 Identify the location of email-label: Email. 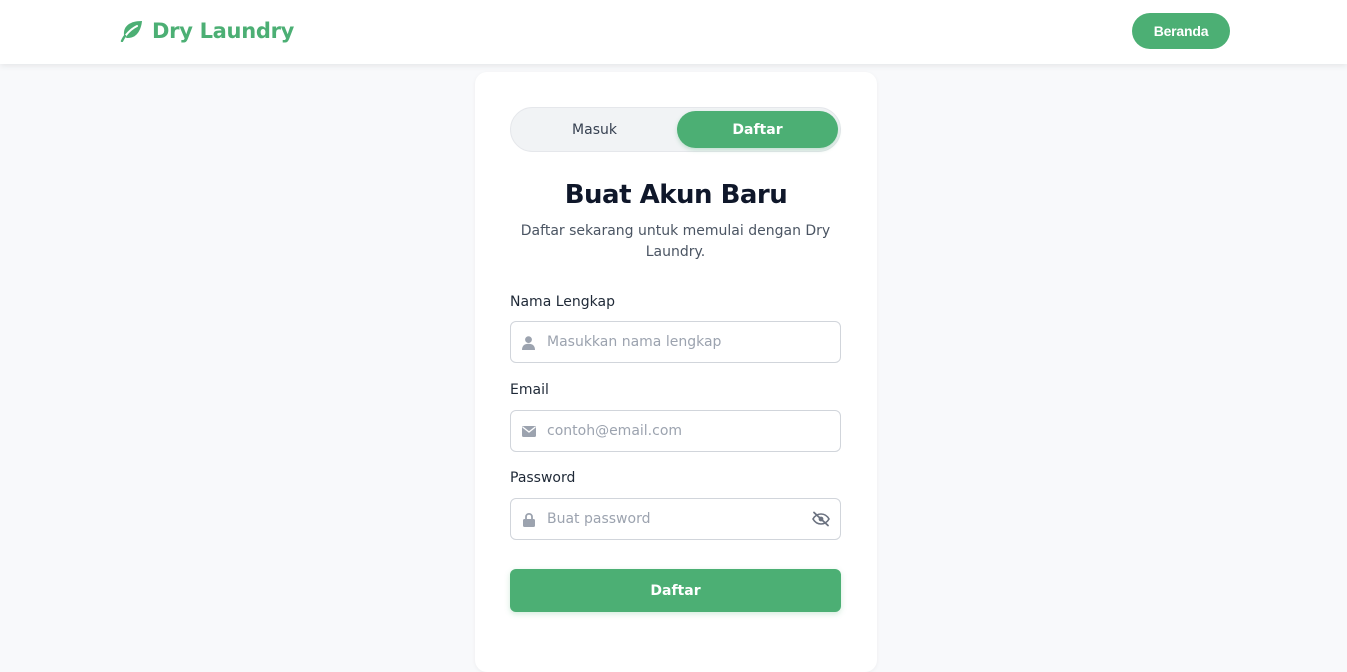
(529, 390).